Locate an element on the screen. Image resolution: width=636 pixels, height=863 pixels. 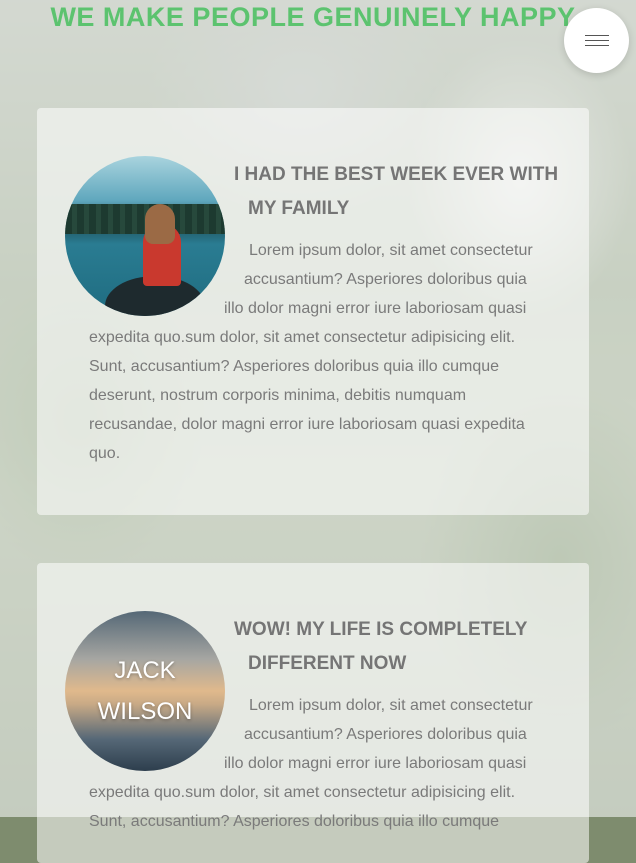
testimonial-title-line: I HAD THE BEST WEEK EVER WITH is located at coordinates (396, 174).